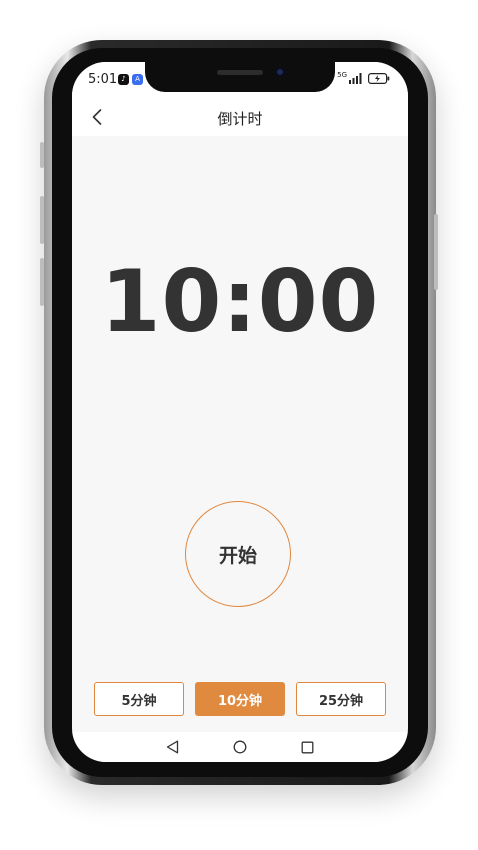 The width and height of the screenshot is (478, 850). I want to click on start-button-label: 开始, so click(237, 555).